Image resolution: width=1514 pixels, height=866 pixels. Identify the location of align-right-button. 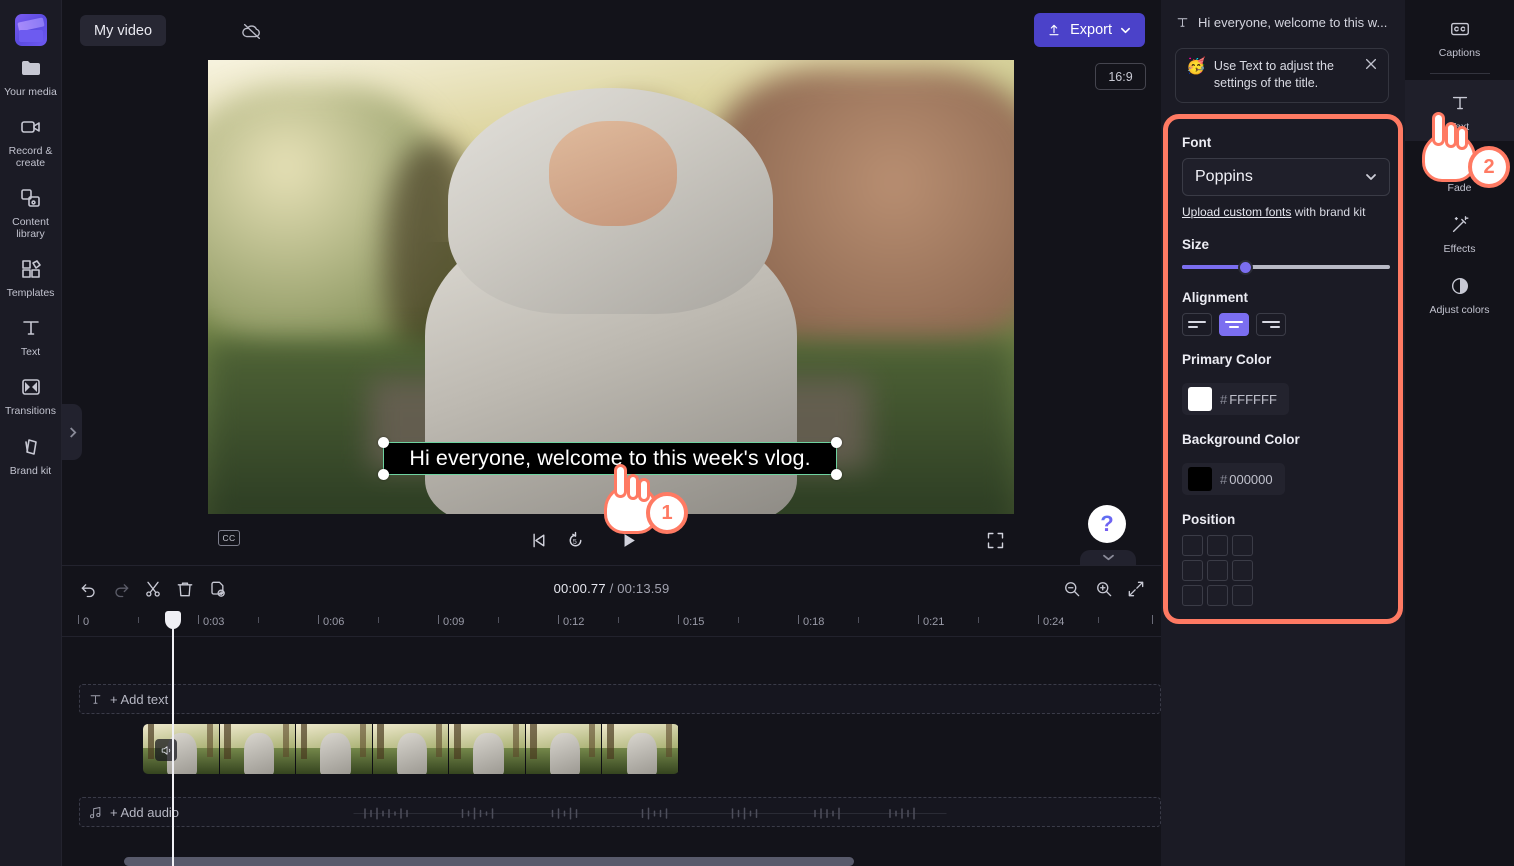
(1271, 324).